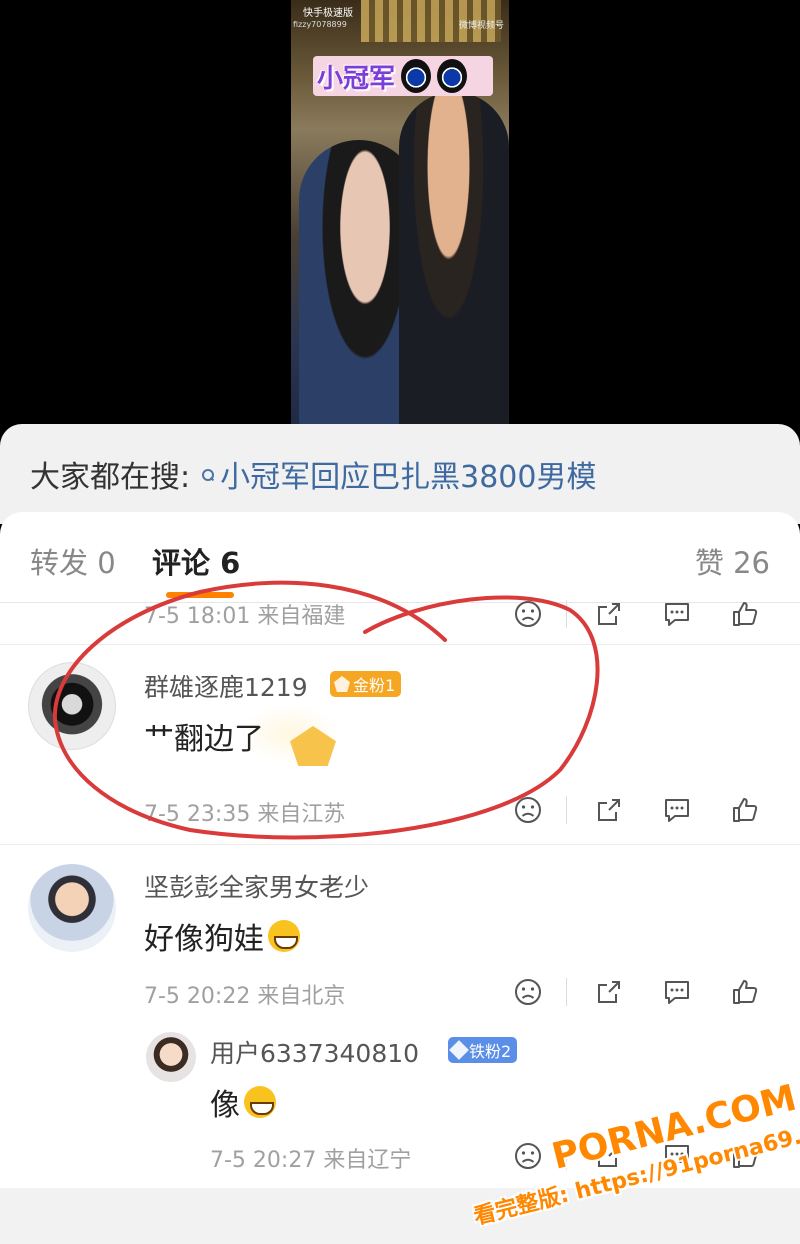 The width and height of the screenshot is (800, 1244). I want to click on fan-badge: 铁粉2, so click(483, 1050).